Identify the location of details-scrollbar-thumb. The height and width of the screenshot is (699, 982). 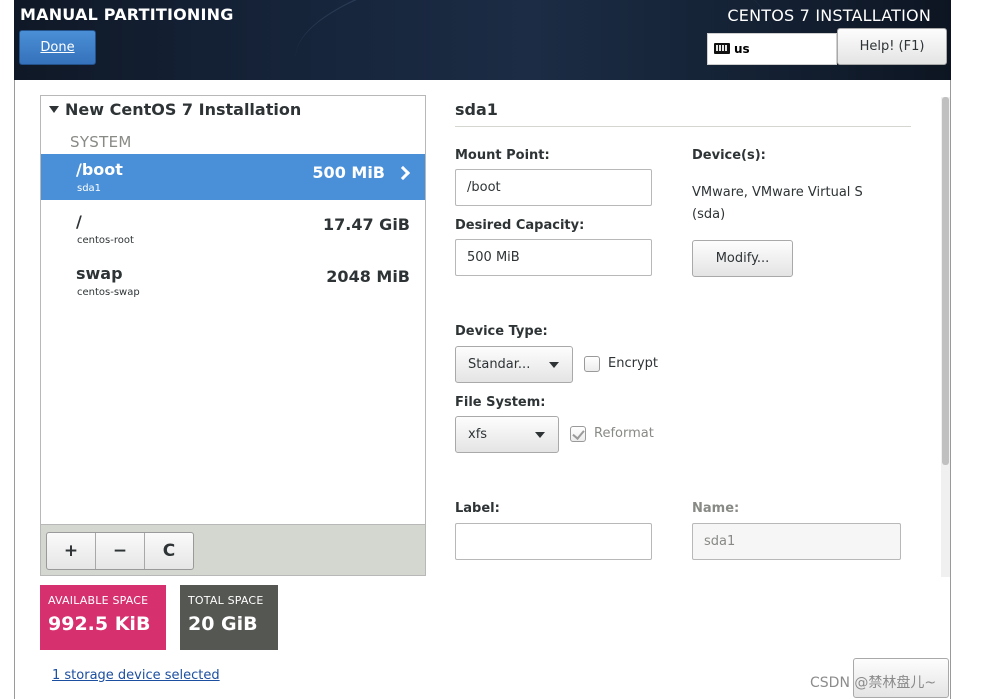
(945, 281).